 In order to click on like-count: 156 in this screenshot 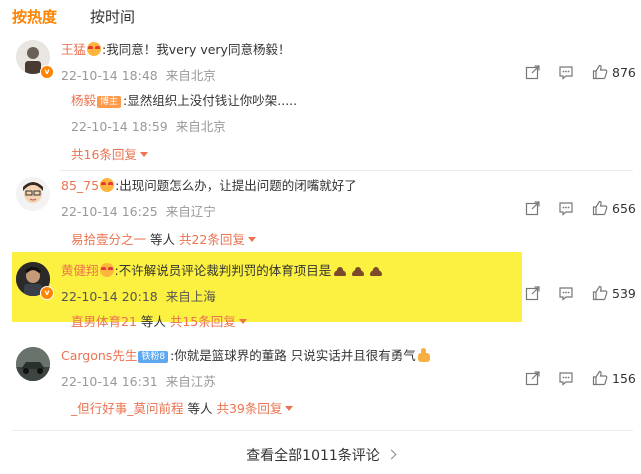, I will do `click(624, 378)`.